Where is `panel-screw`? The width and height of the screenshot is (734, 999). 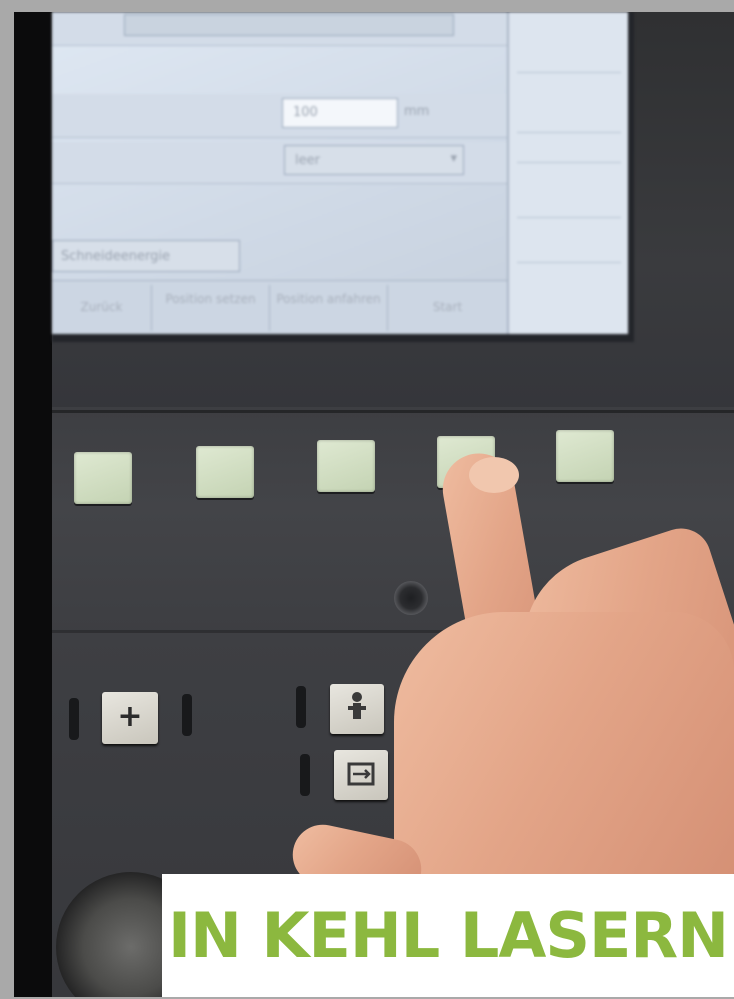
panel-screw is located at coordinates (411, 598).